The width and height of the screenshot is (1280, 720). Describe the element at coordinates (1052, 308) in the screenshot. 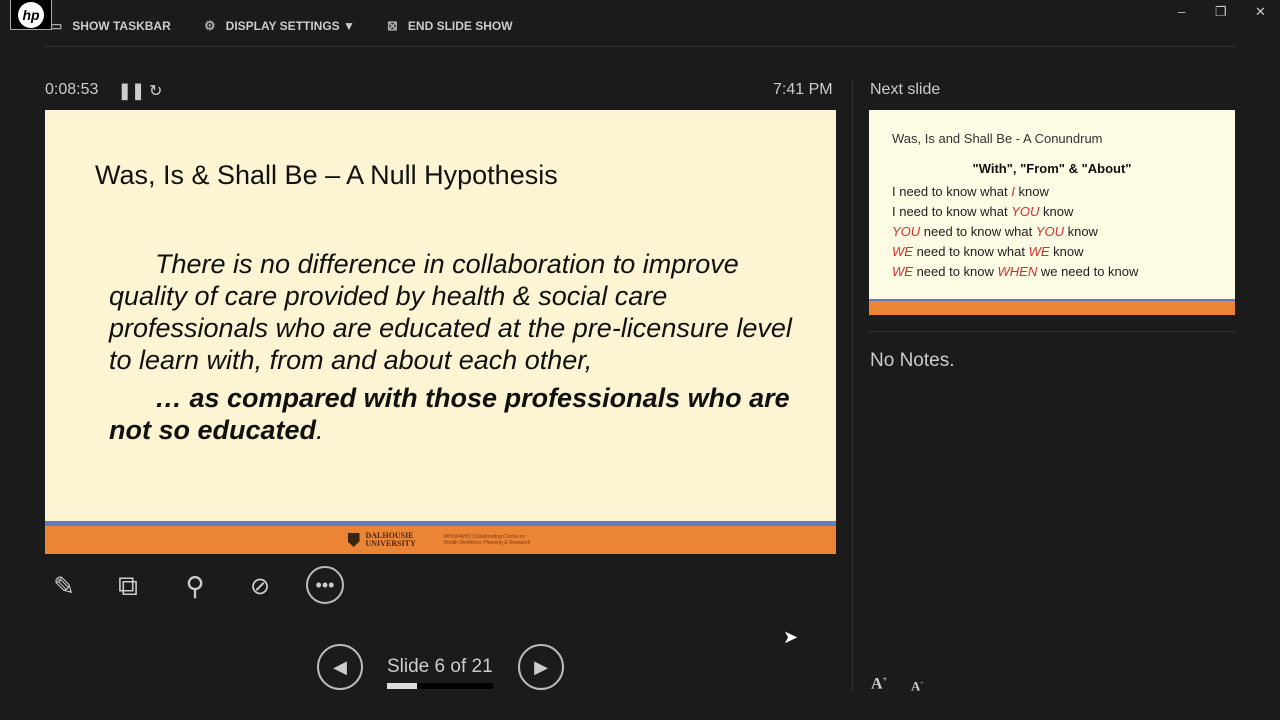

I see `slide-footer` at that location.